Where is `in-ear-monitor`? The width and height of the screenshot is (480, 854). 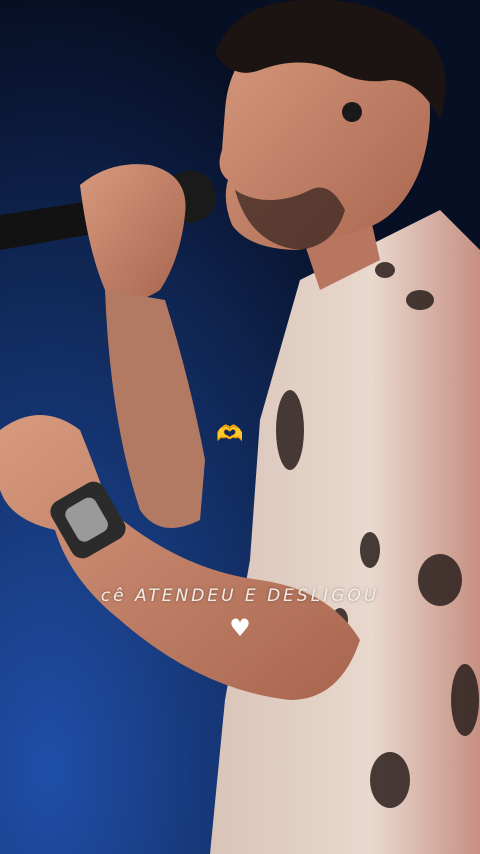 in-ear-monitor is located at coordinates (352, 112).